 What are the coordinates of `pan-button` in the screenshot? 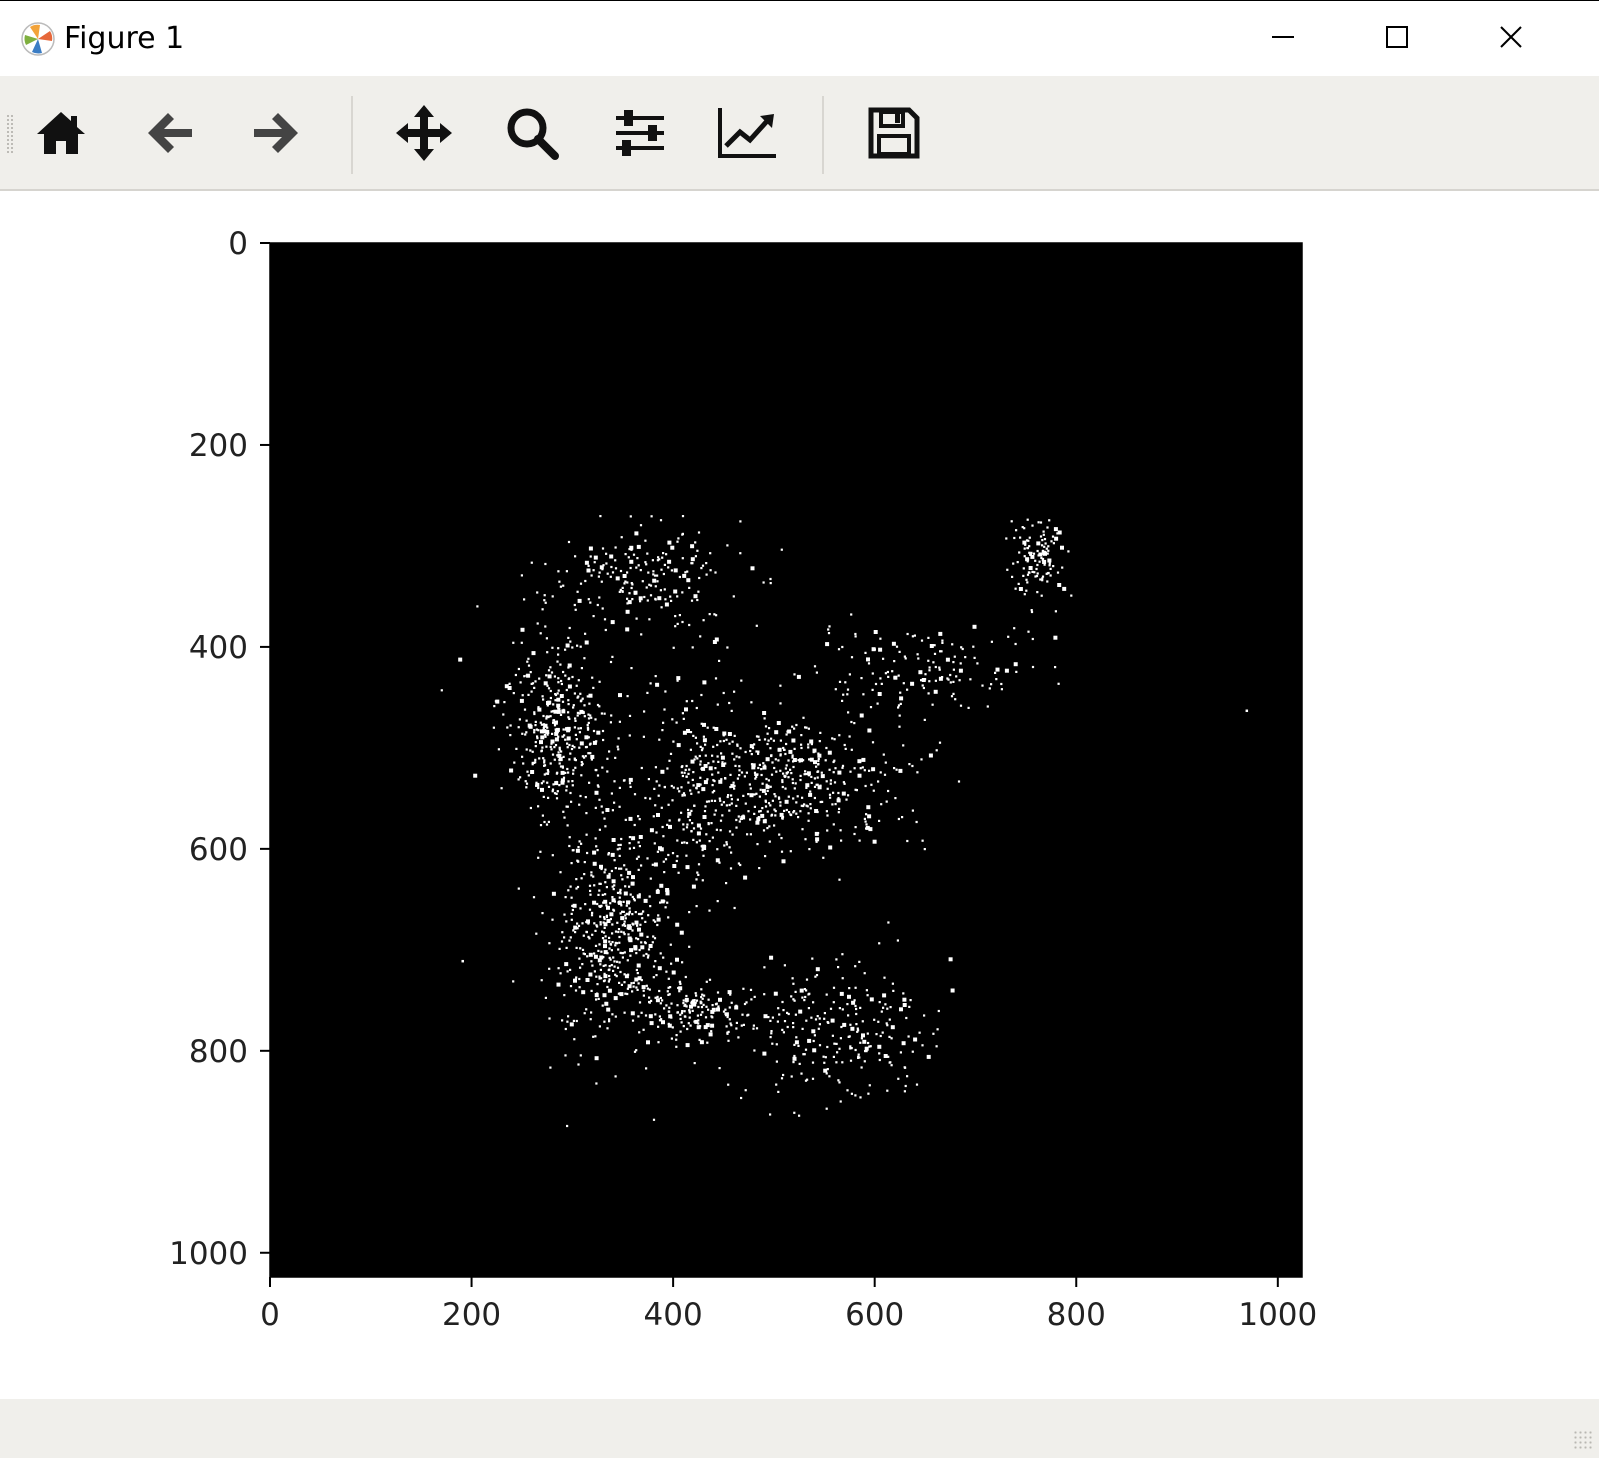 It's located at (424, 133).